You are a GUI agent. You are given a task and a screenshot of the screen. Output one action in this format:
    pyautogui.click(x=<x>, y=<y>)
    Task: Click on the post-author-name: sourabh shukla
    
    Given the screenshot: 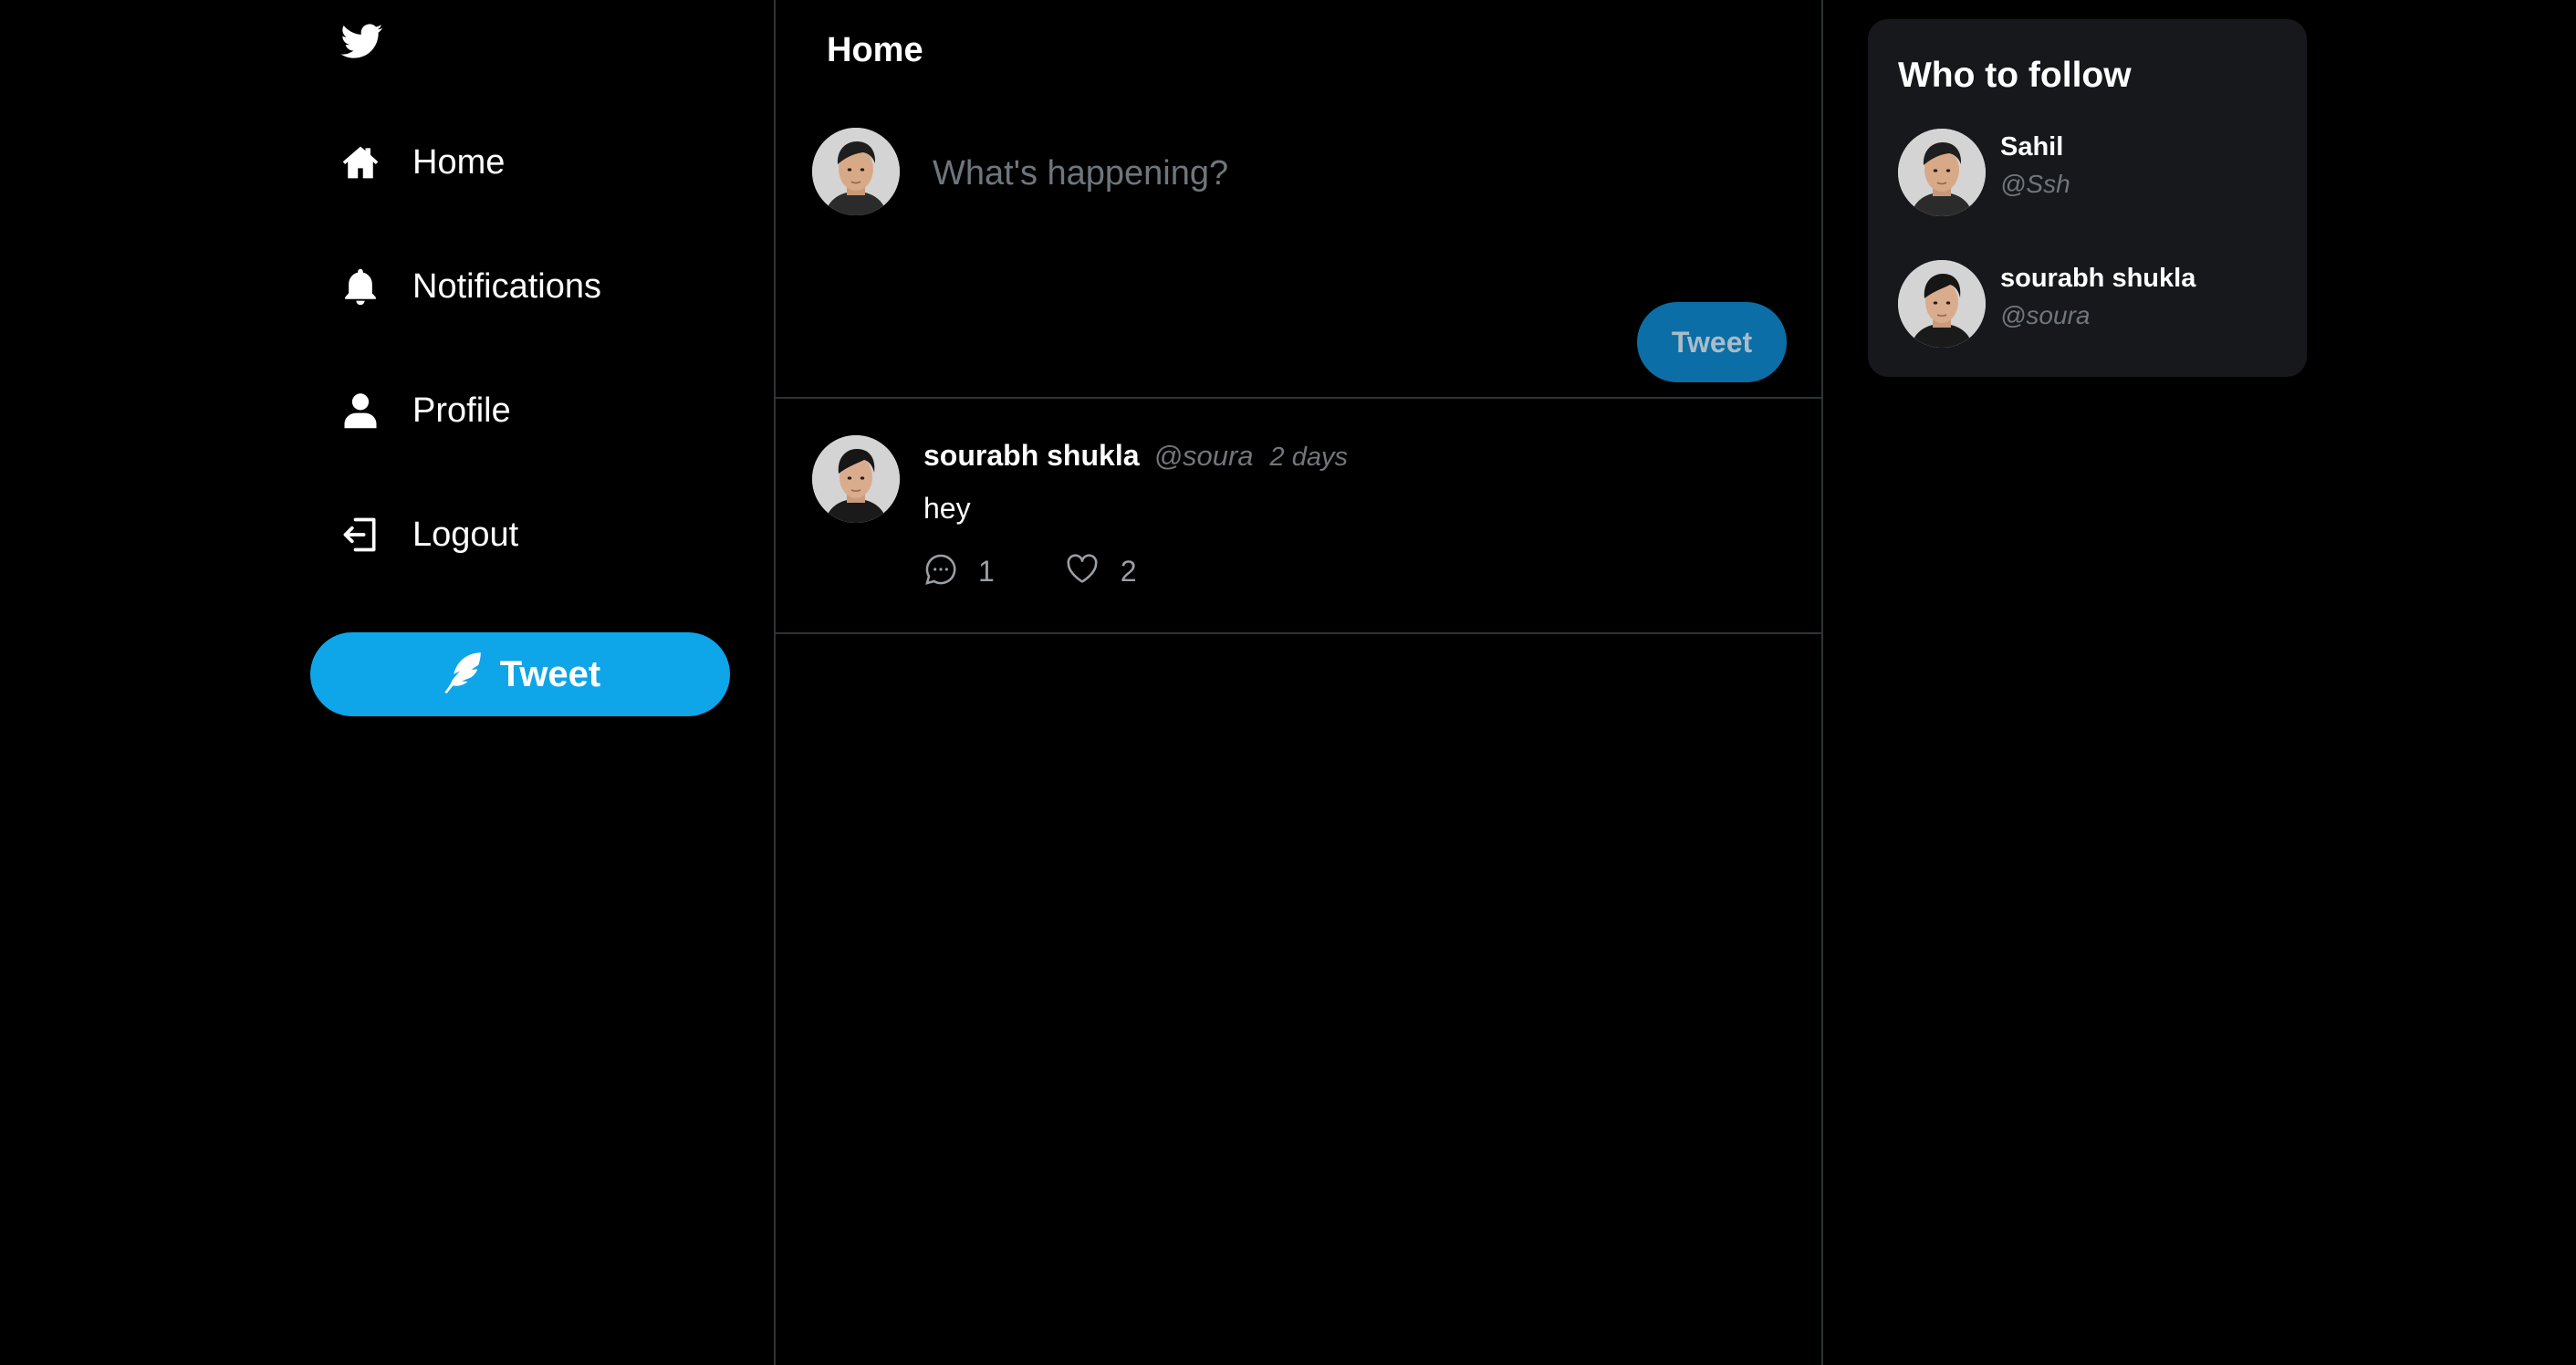 What is the action you would take?
    pyautogui.click(x=1031, y=456)
    